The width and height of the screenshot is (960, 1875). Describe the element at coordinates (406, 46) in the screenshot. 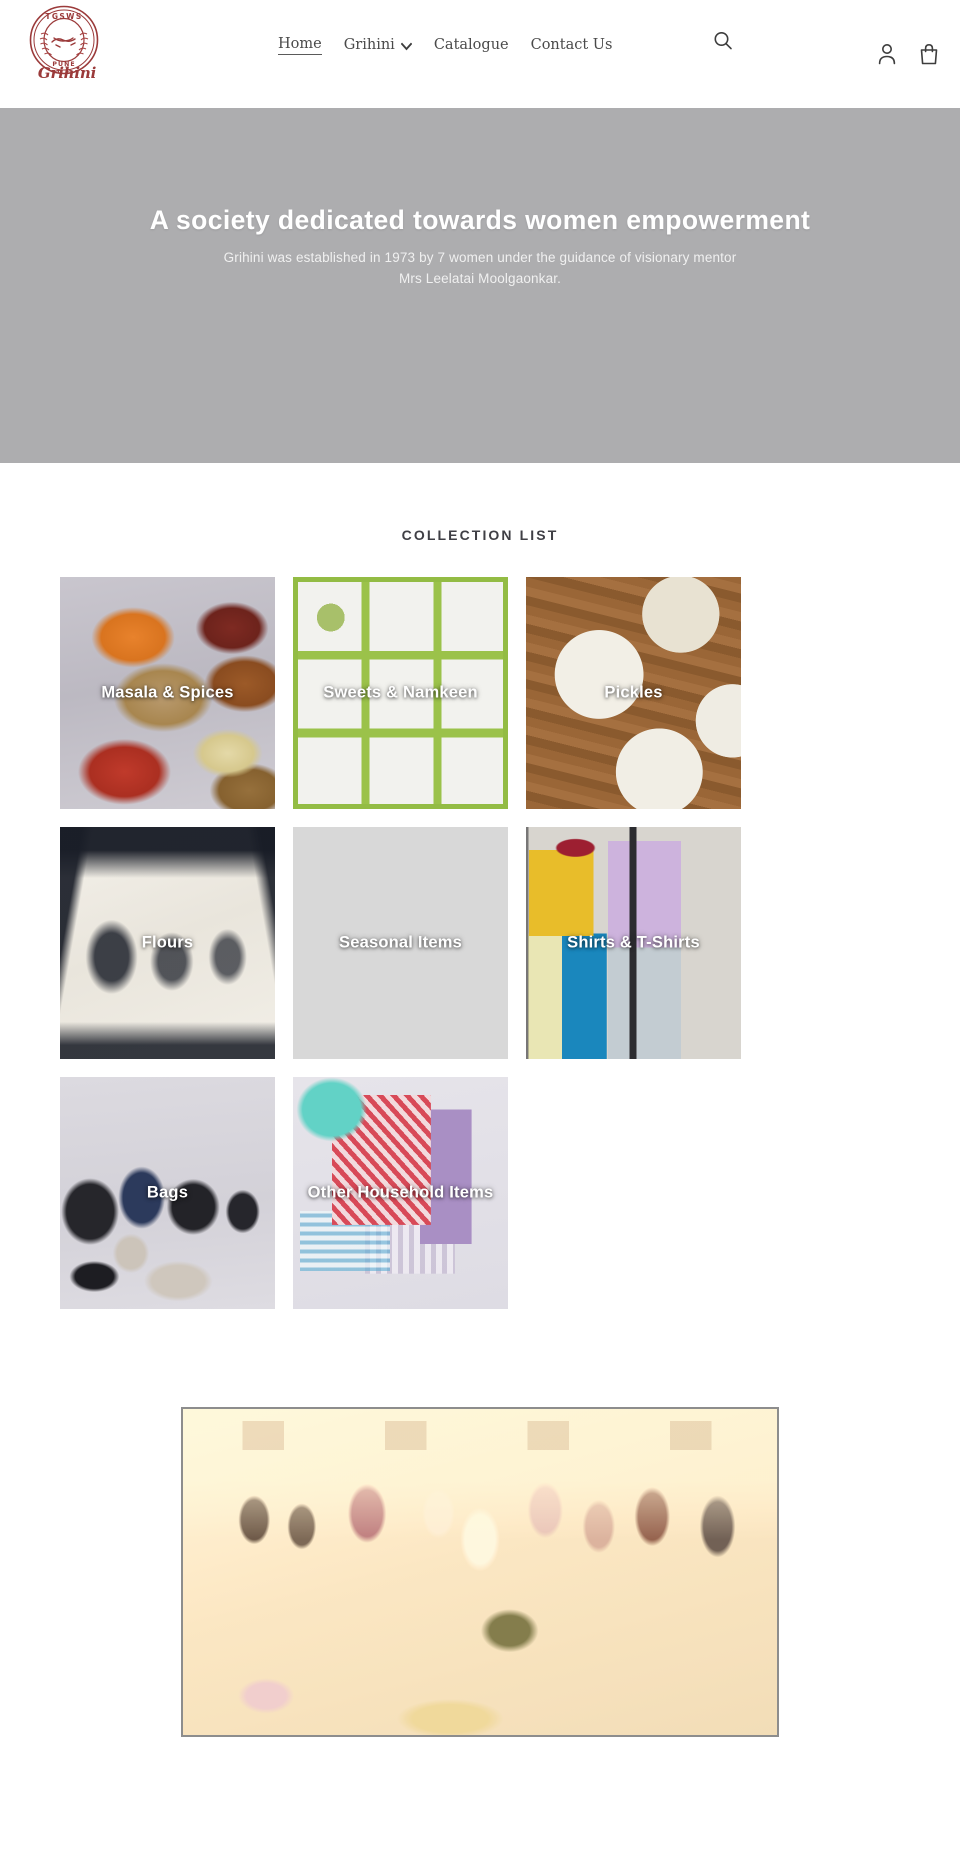

I see `chevron-down-icon` at that location.